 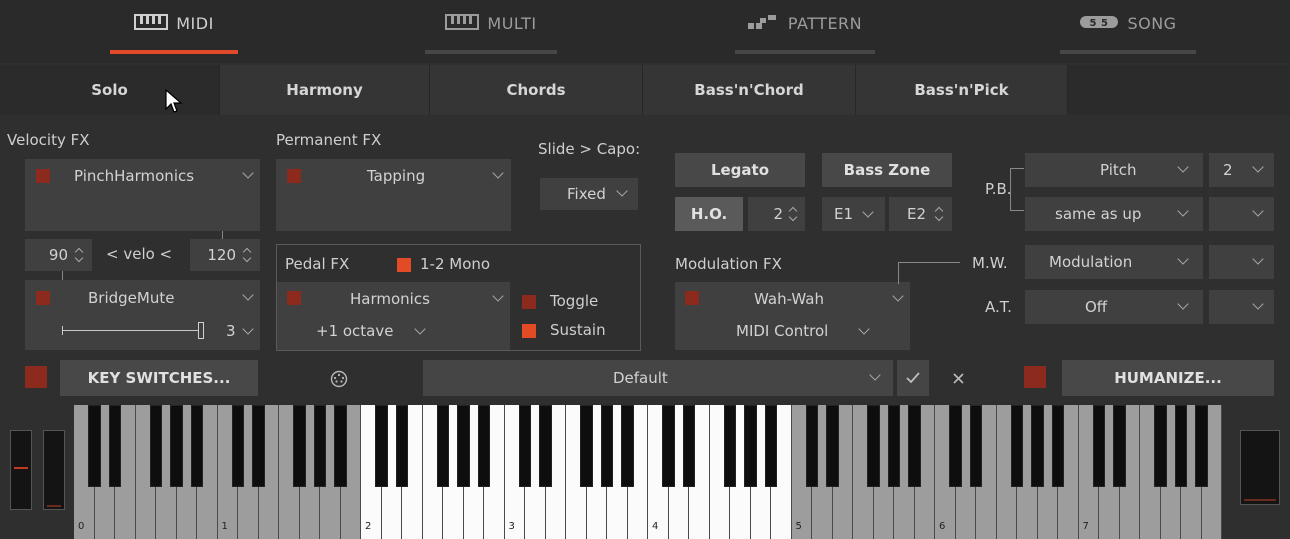 I want to click on legato-button: Legato, so click(x=740, y=170).